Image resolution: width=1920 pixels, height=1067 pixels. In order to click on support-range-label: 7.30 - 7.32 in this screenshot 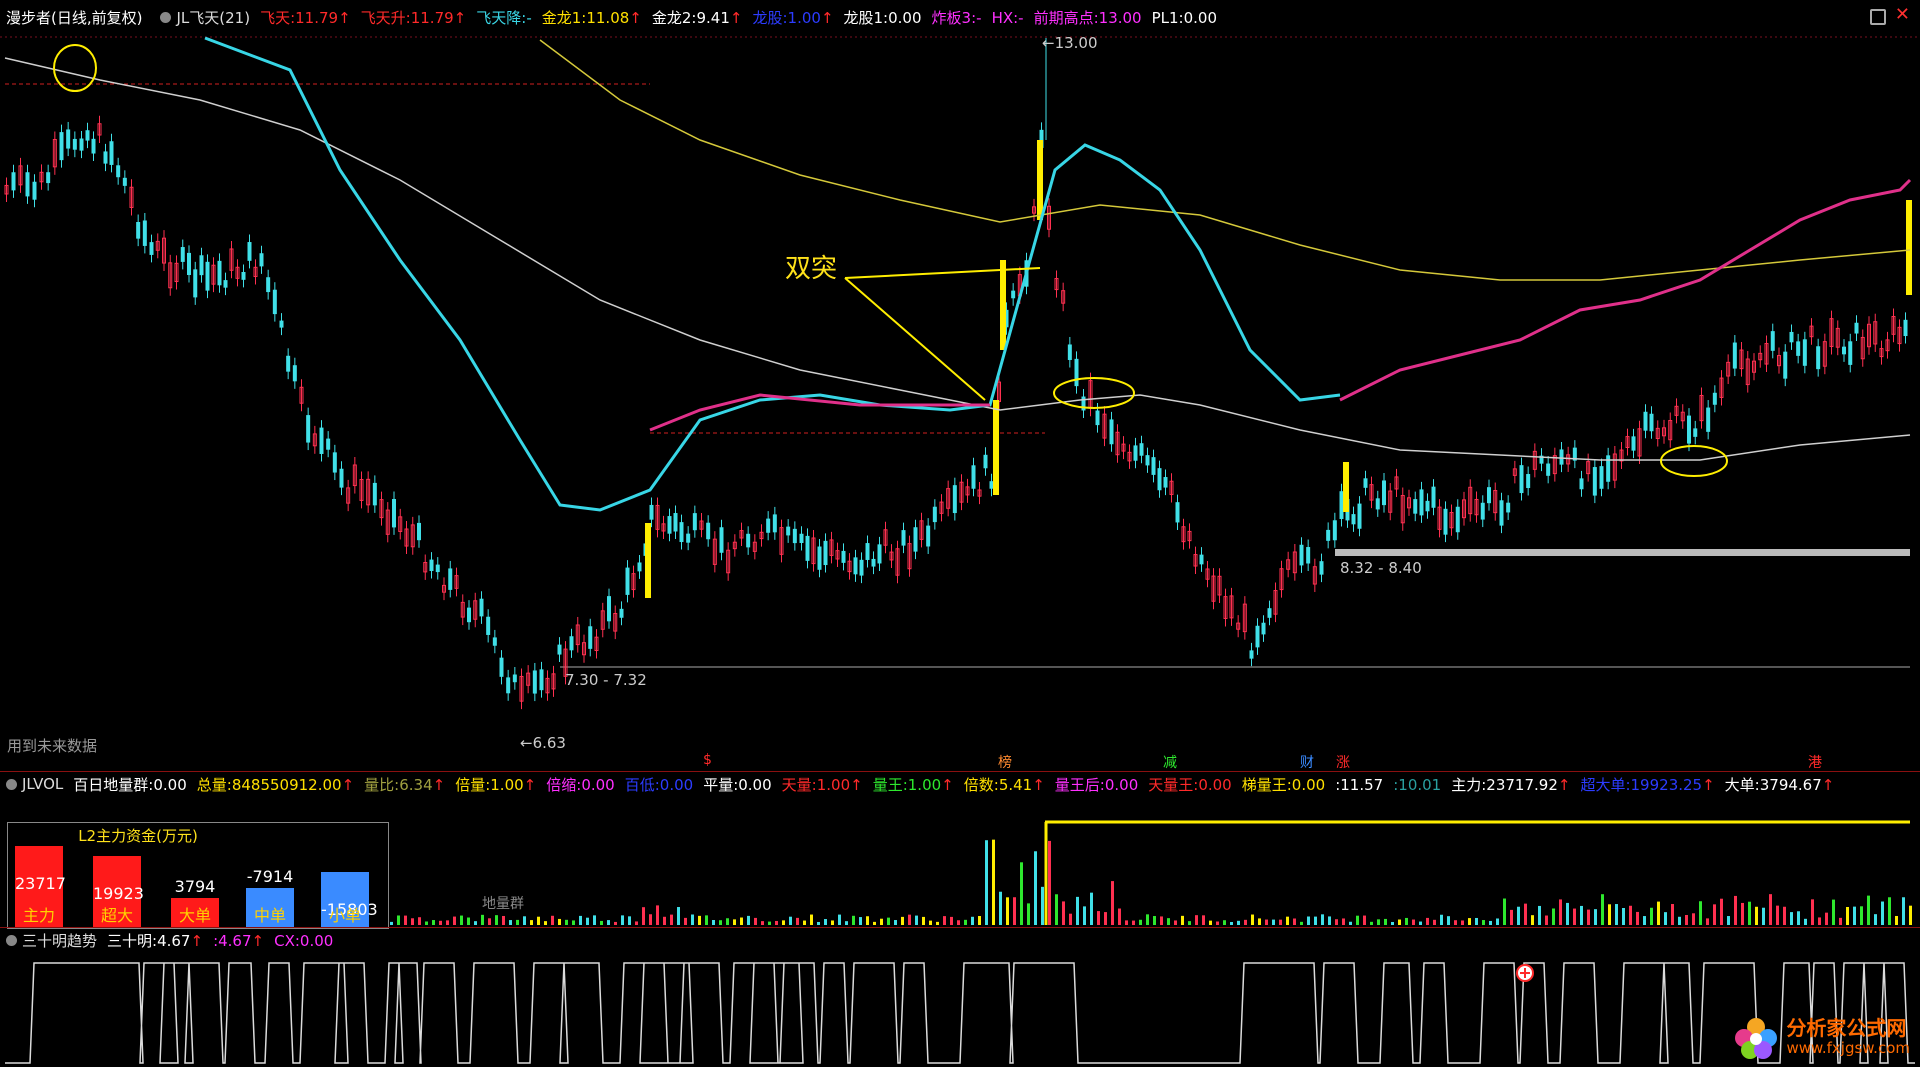, I will do `click(606, 680)`.